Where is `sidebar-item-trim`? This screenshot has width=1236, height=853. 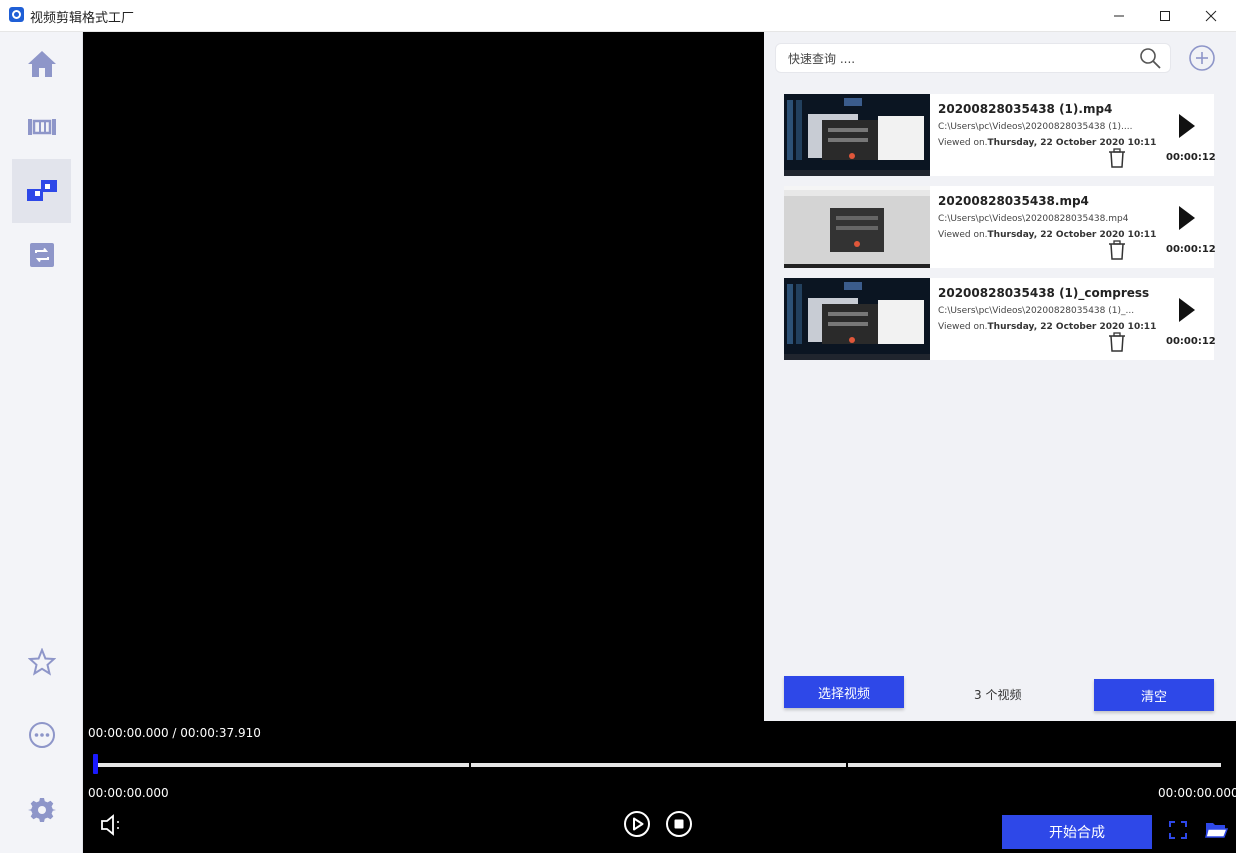
sidebar-item-trim is located at coordinates (41, 127).